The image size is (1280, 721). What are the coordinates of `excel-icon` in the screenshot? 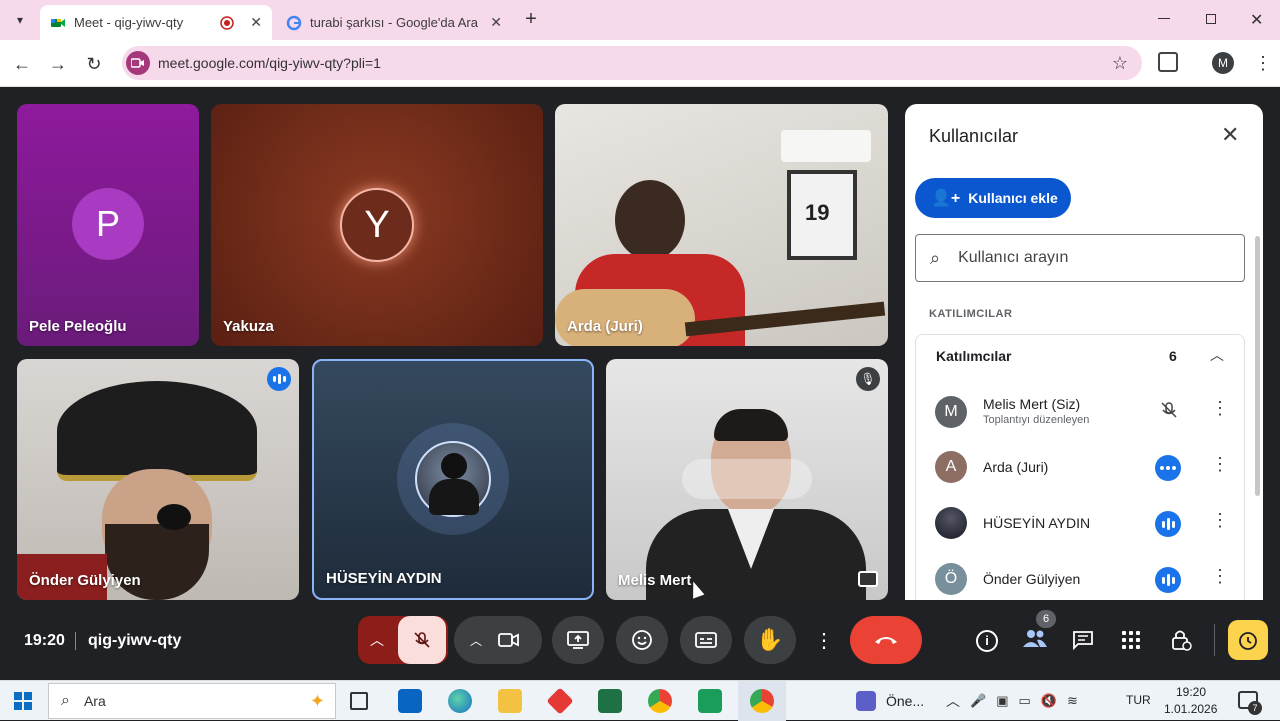 It's located at (610, 701).